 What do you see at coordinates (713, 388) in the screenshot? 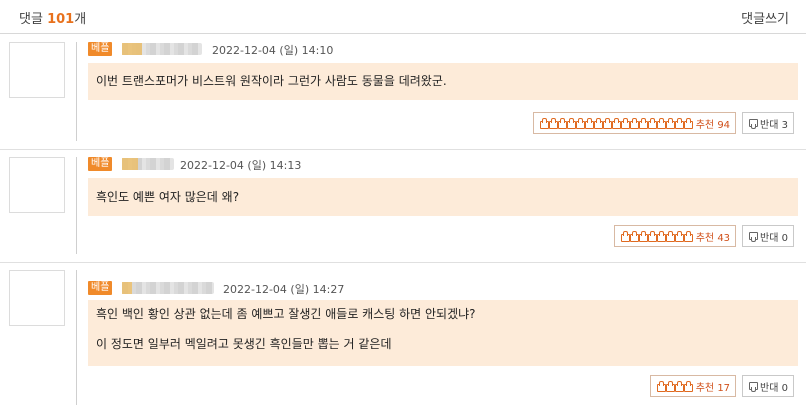
I see `recommend-label: 추천 17` at bounding box center [713, 388].